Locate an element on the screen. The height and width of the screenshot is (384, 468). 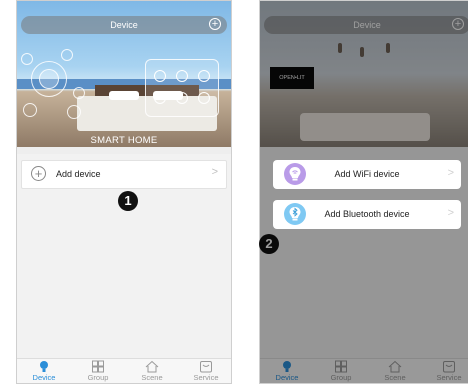
house-icon is located at coordinates (49, 79).